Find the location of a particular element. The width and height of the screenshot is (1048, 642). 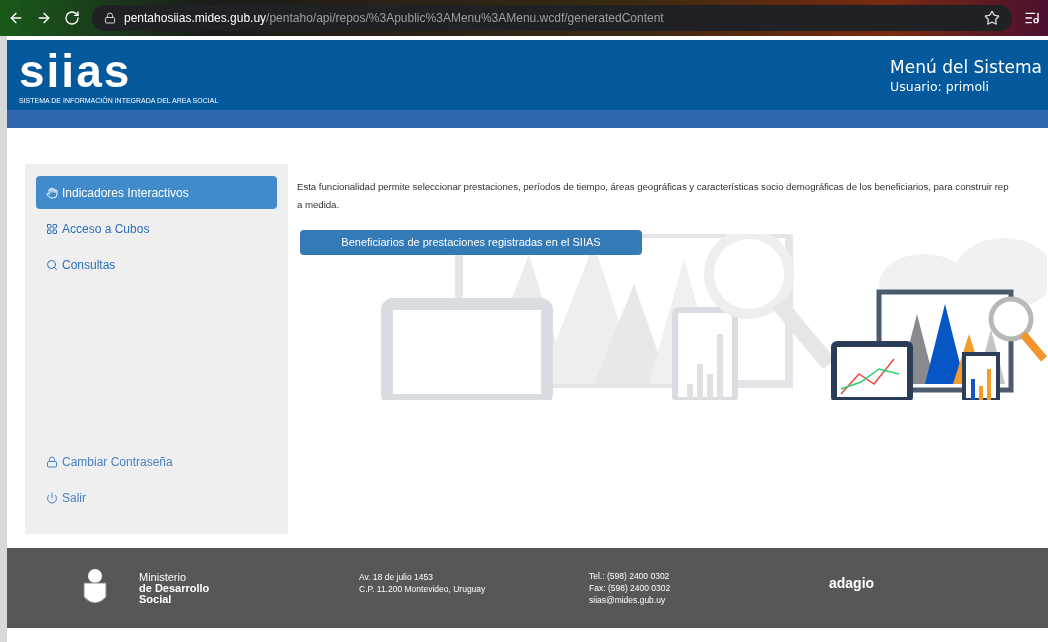

url-text: pentahosiias.mides.gub.uy/pentaho/api/repos/%3Apublic%3AMenu%3AMenu.wcdf/generatedContent is located at coordinates (394, 18).